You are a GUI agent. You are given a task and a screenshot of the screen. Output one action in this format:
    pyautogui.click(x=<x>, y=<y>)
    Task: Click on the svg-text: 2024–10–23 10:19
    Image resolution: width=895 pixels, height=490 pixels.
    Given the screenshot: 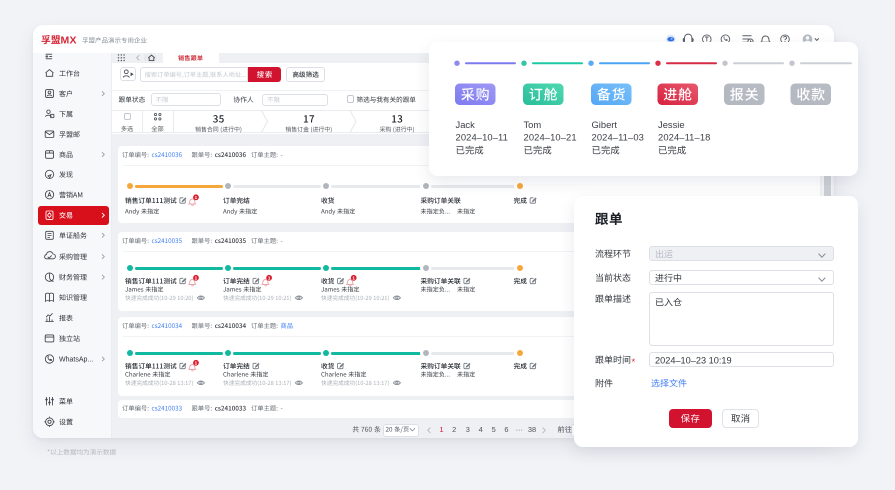 What is the action you would take?
    pyautogui.click(x=693, y=360)
    